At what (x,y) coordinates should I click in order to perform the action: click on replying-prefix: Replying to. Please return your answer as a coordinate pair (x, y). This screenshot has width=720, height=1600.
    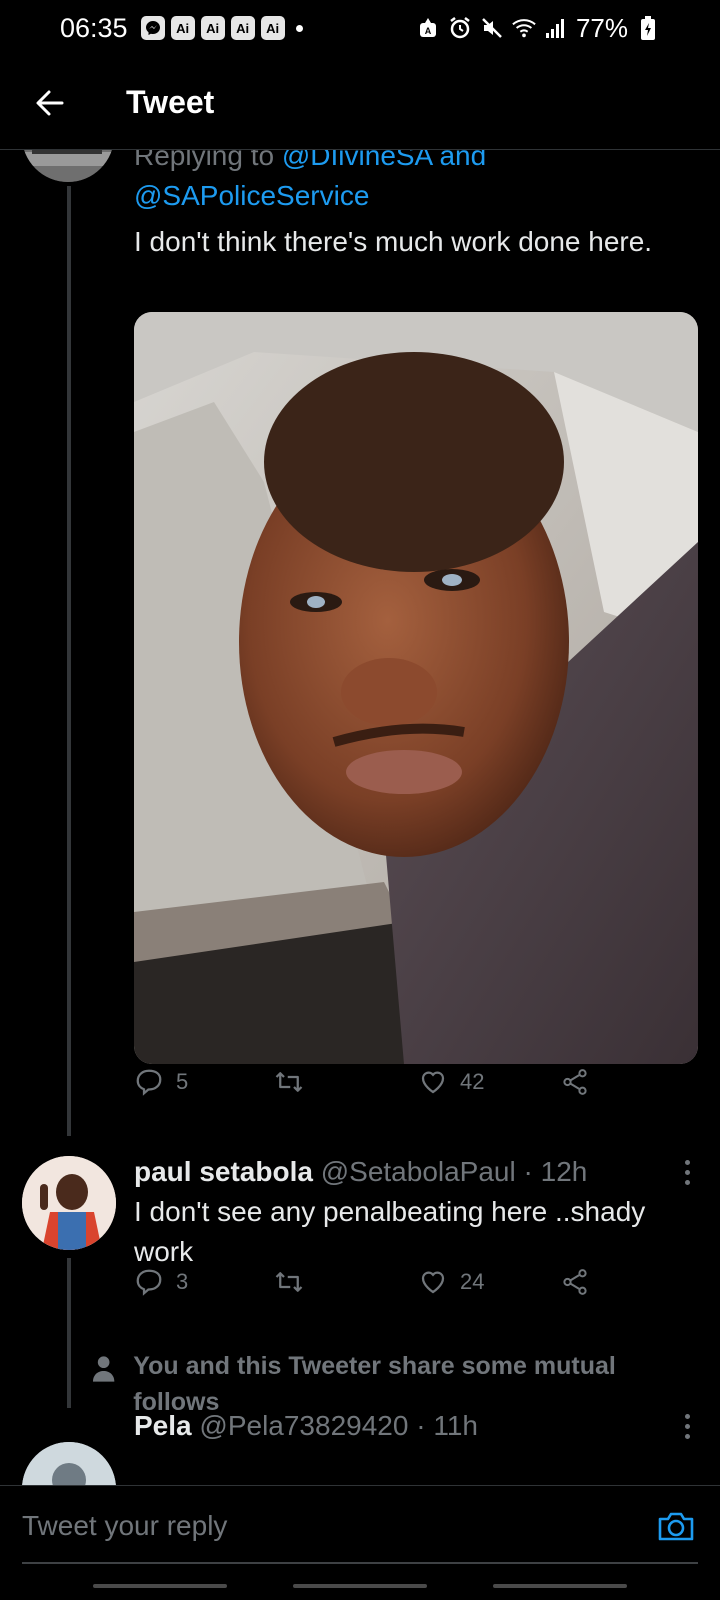
    Looking at the image, I should click on (204, 160).